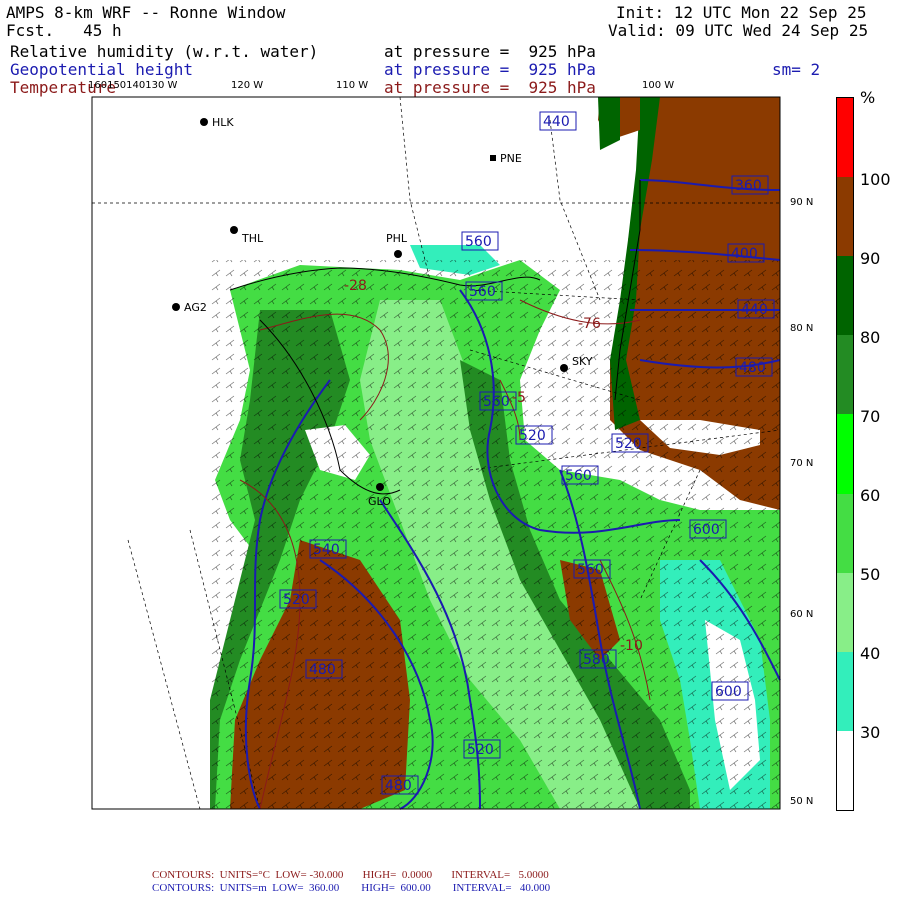  I want to click on svg-text: PHL, so click(397, 238).